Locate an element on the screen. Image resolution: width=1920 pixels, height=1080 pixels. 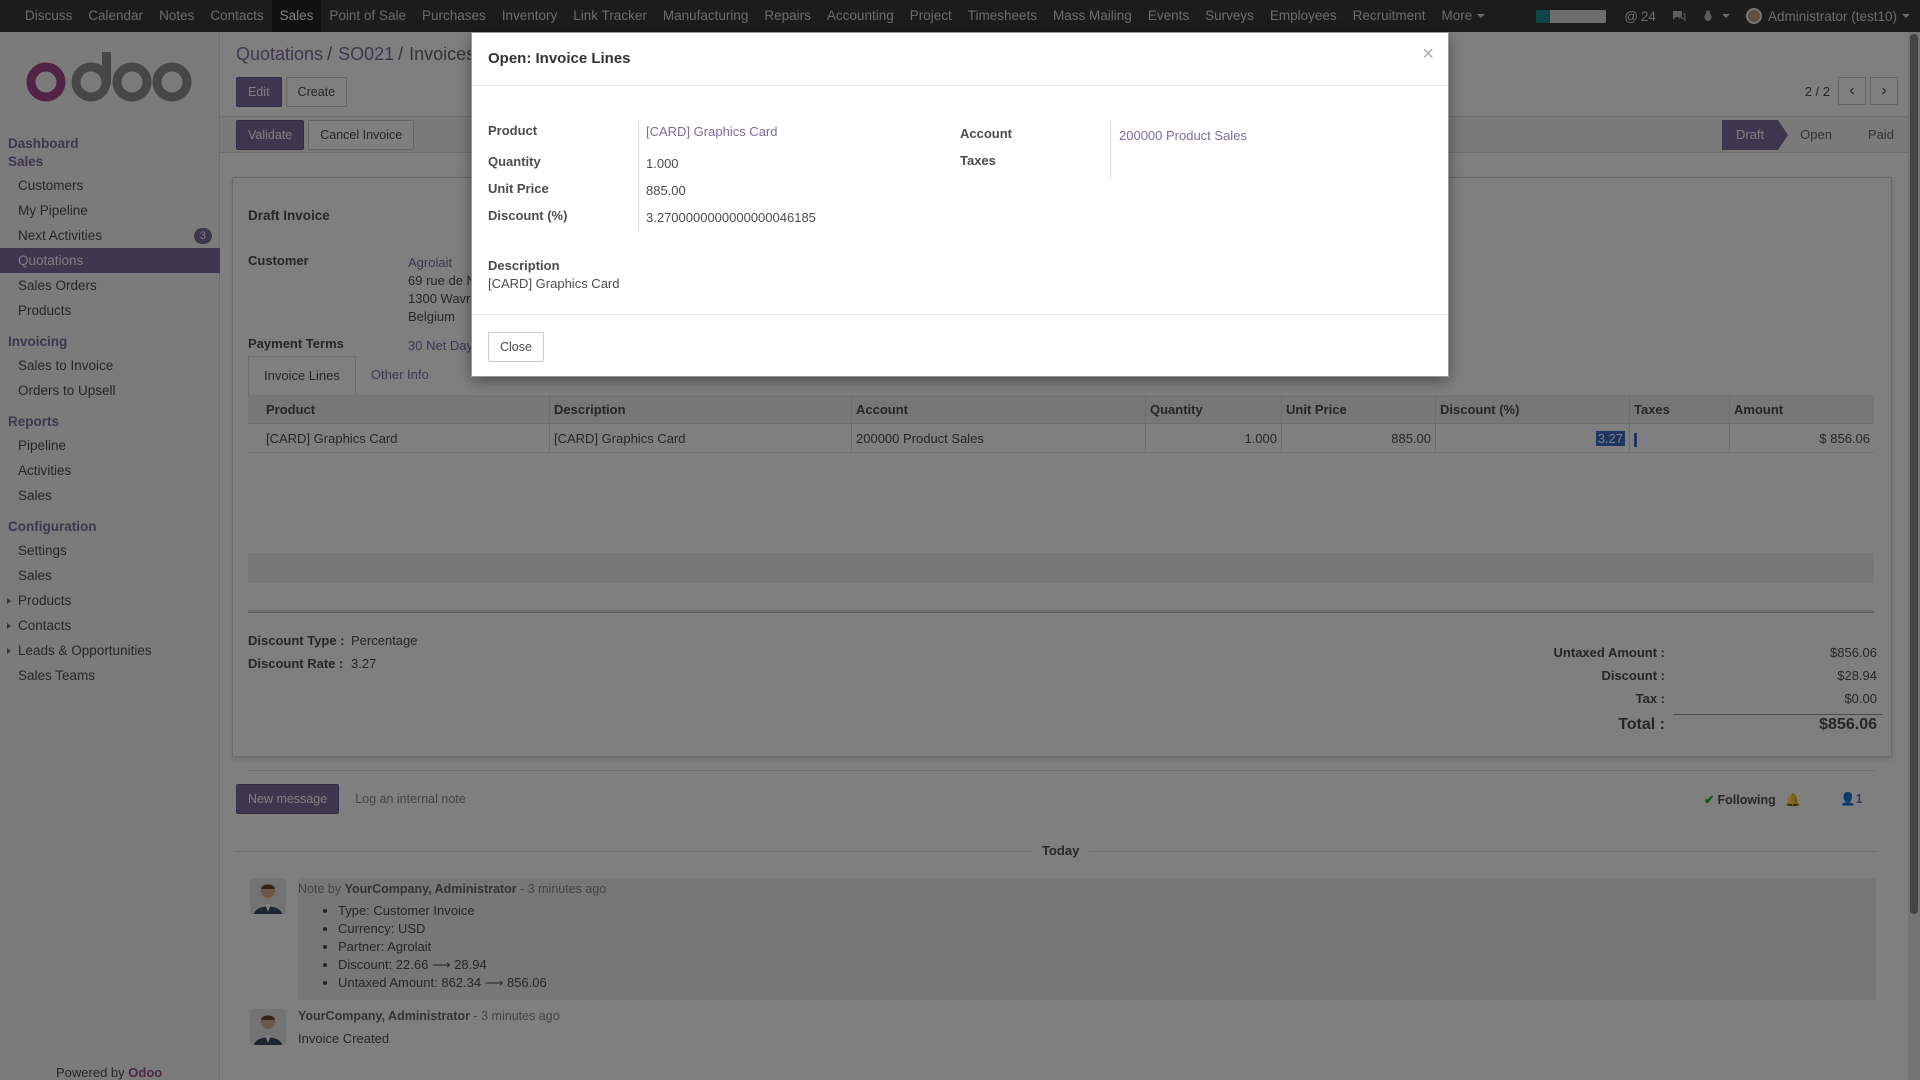
quantity-value: 1.000 is located at coordinates (662, 163).